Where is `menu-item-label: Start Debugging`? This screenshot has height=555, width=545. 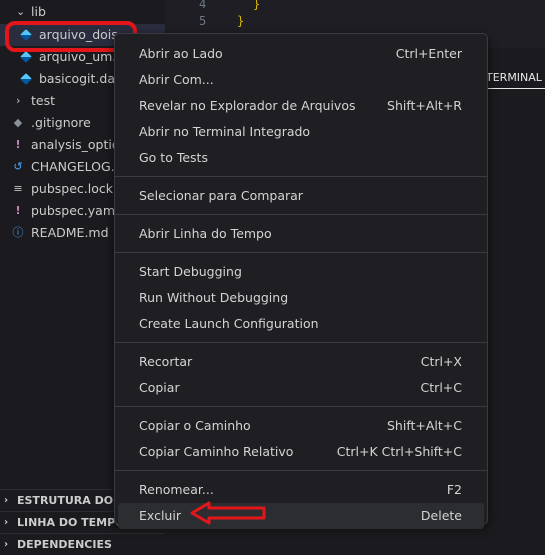
menu-item-label: Start Debugging is located at coordinates (190, 271).